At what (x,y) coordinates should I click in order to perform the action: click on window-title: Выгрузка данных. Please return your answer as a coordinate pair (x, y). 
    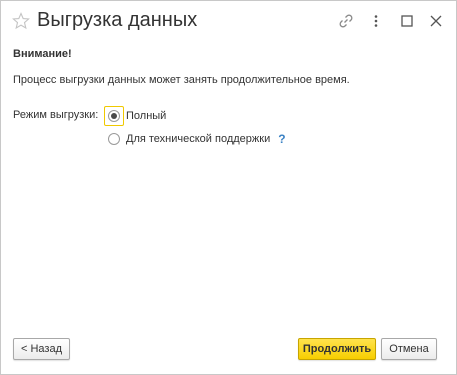
    Looking at the image, I should click on (117, 20).